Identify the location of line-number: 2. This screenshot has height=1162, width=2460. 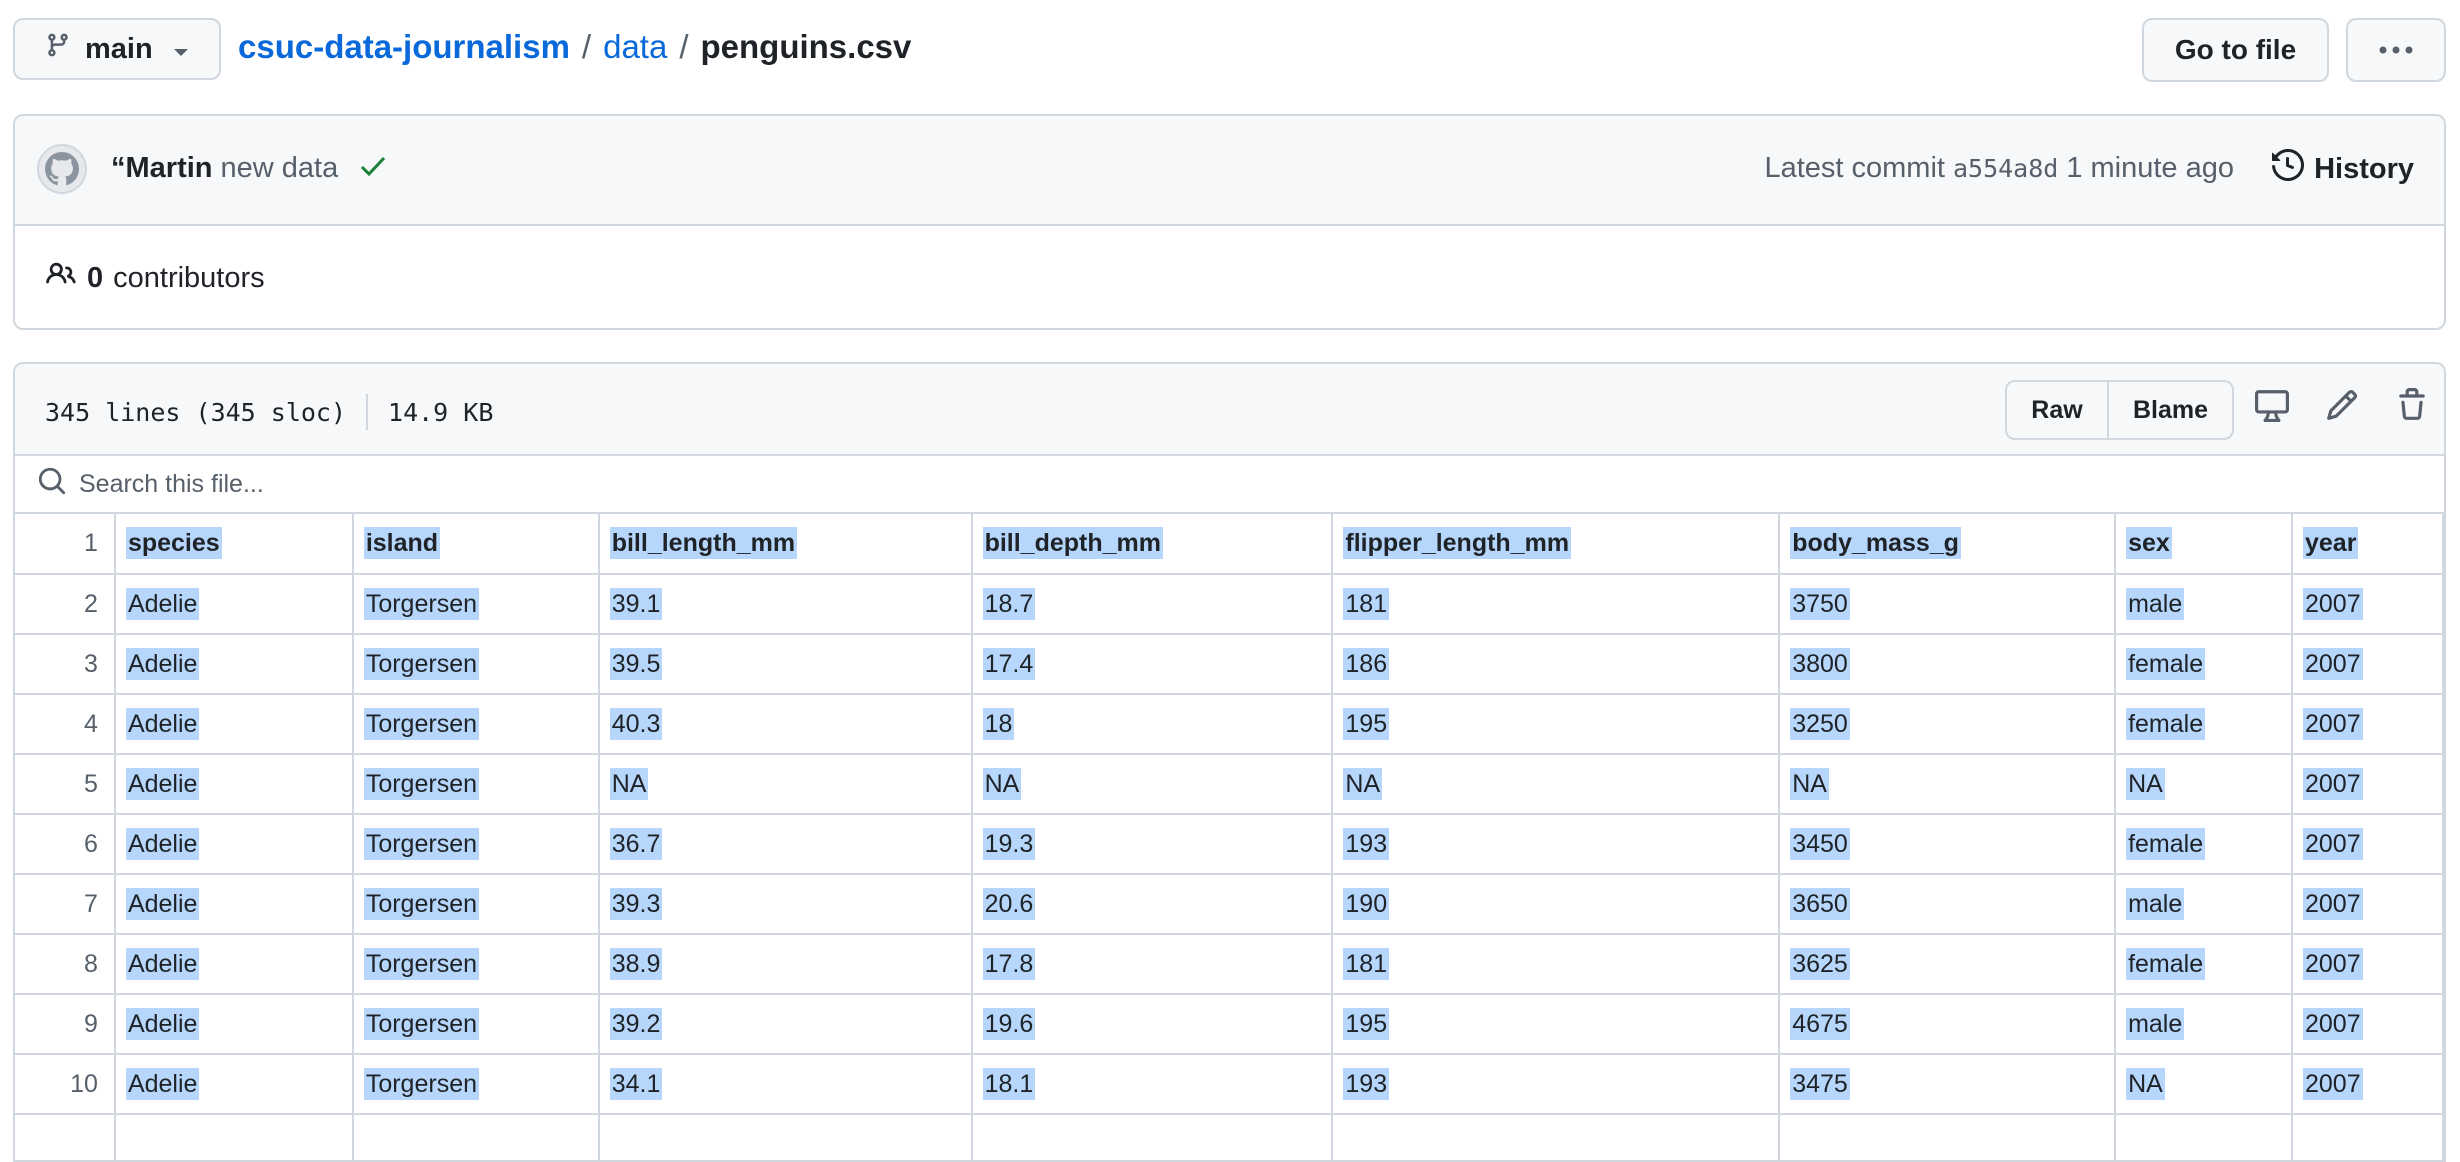
(65, 604).